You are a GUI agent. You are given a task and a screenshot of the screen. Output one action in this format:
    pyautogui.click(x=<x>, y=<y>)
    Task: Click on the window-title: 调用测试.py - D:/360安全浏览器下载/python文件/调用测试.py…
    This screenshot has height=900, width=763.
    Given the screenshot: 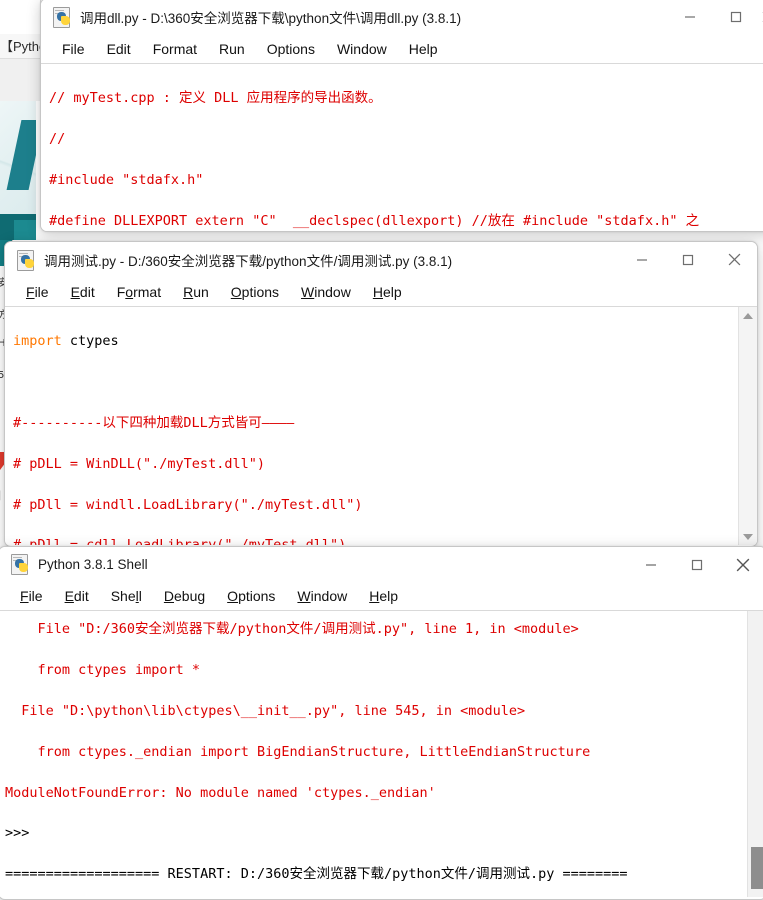 What is the action you would take?
    pyautogui.click(x=248, y=261)
    